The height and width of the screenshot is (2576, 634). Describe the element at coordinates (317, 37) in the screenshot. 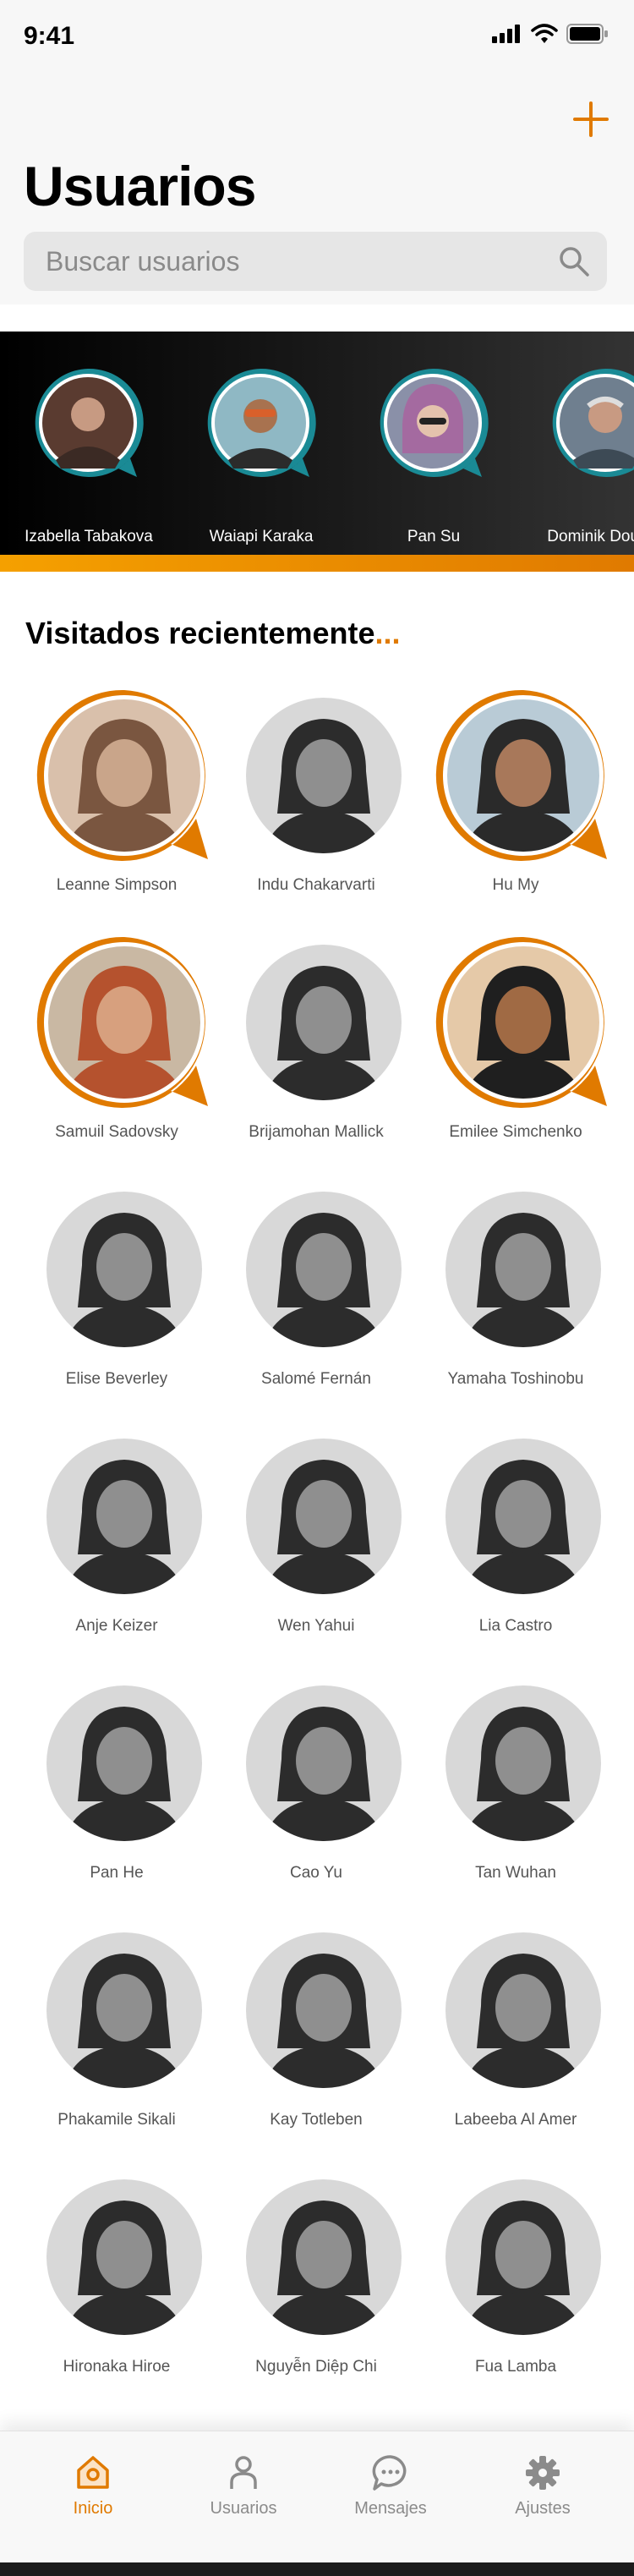

I see `status-bar: 9:41` at that location.